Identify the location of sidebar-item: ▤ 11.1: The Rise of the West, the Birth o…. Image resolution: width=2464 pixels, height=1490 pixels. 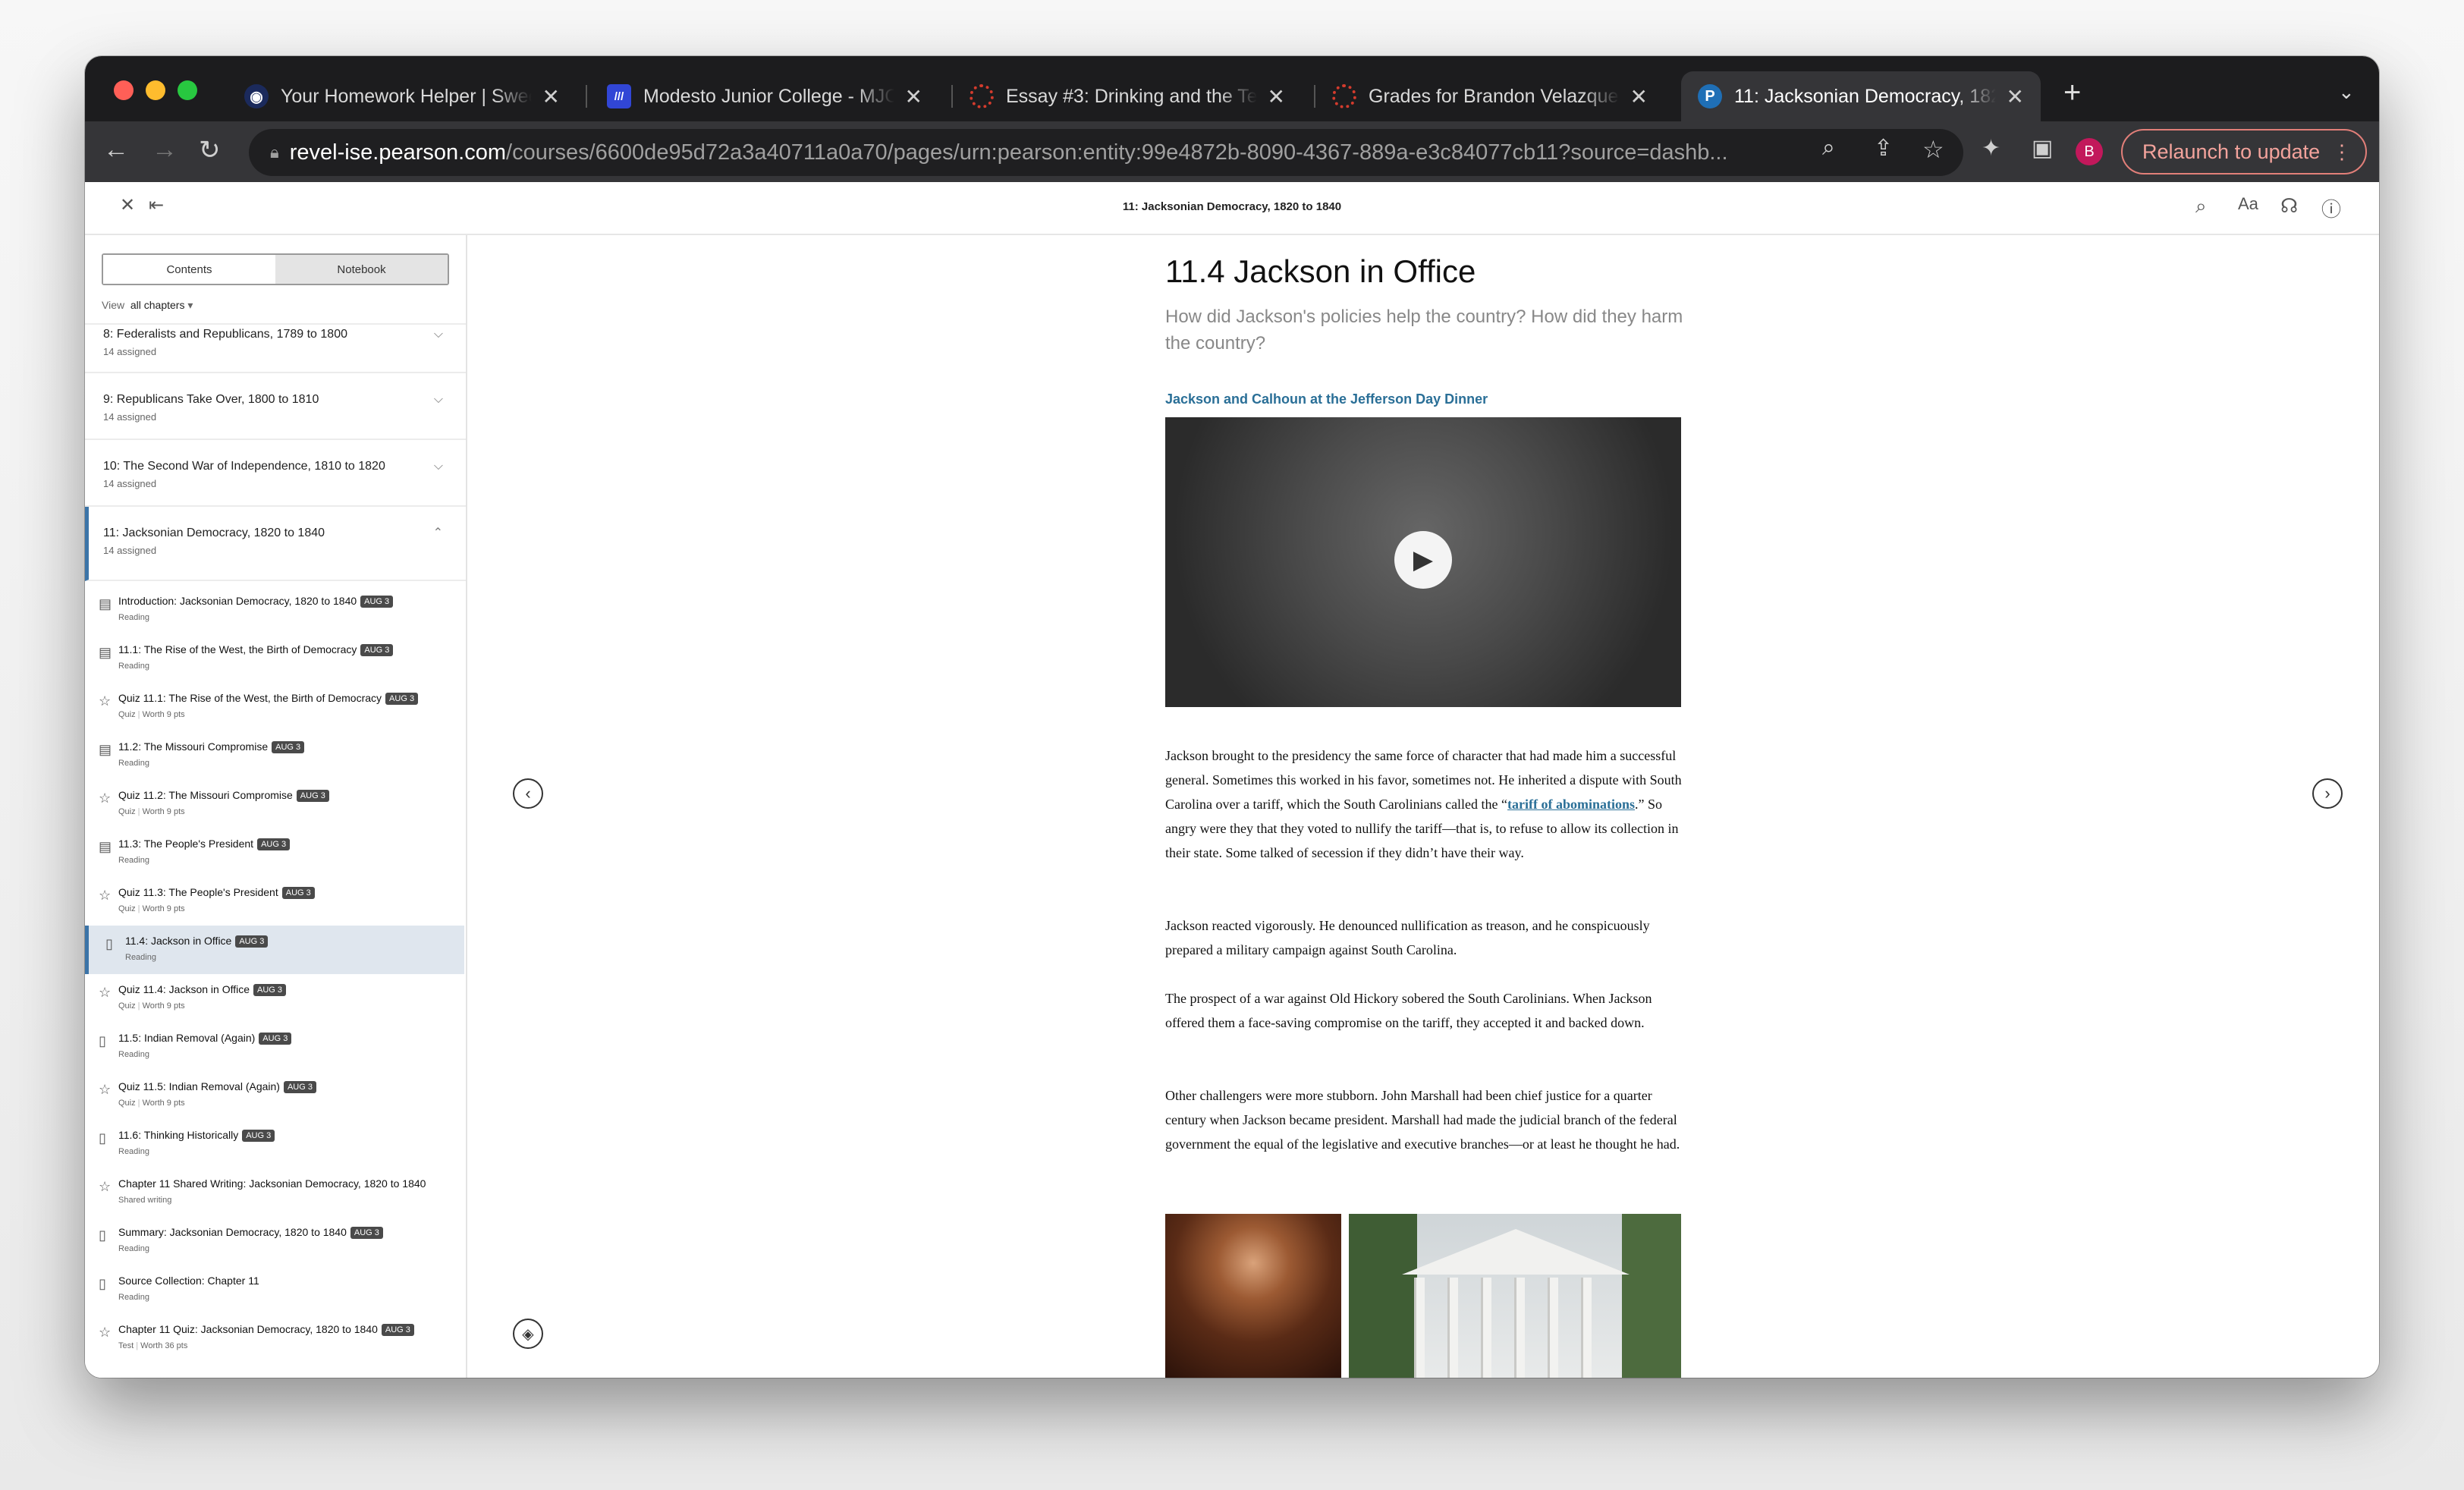
(274, 658).